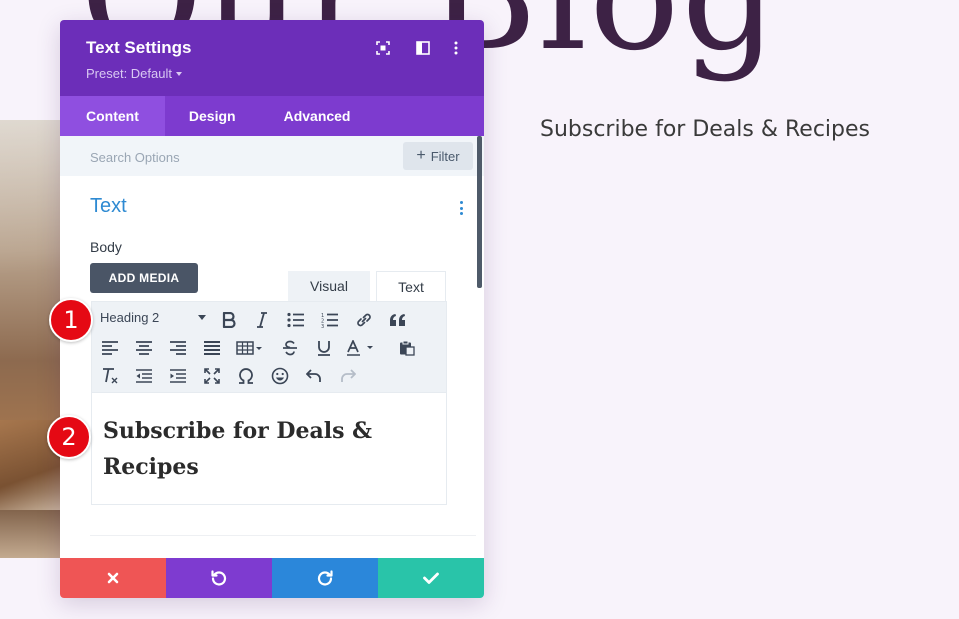 This screenshot has width=959, height=619. I want to click on align-justify-icon, so click(212, 348).